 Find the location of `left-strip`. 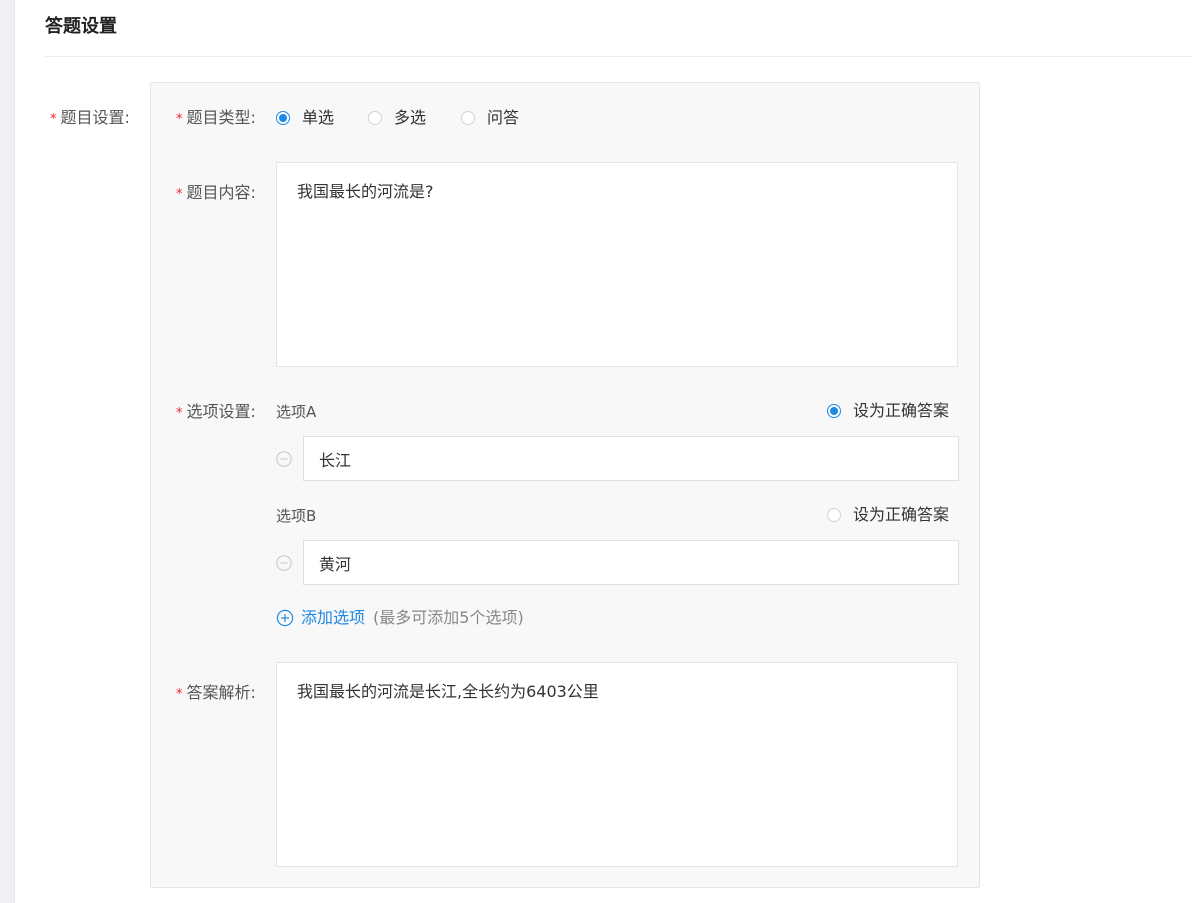

left-strip is located at coordinates (7, 451).